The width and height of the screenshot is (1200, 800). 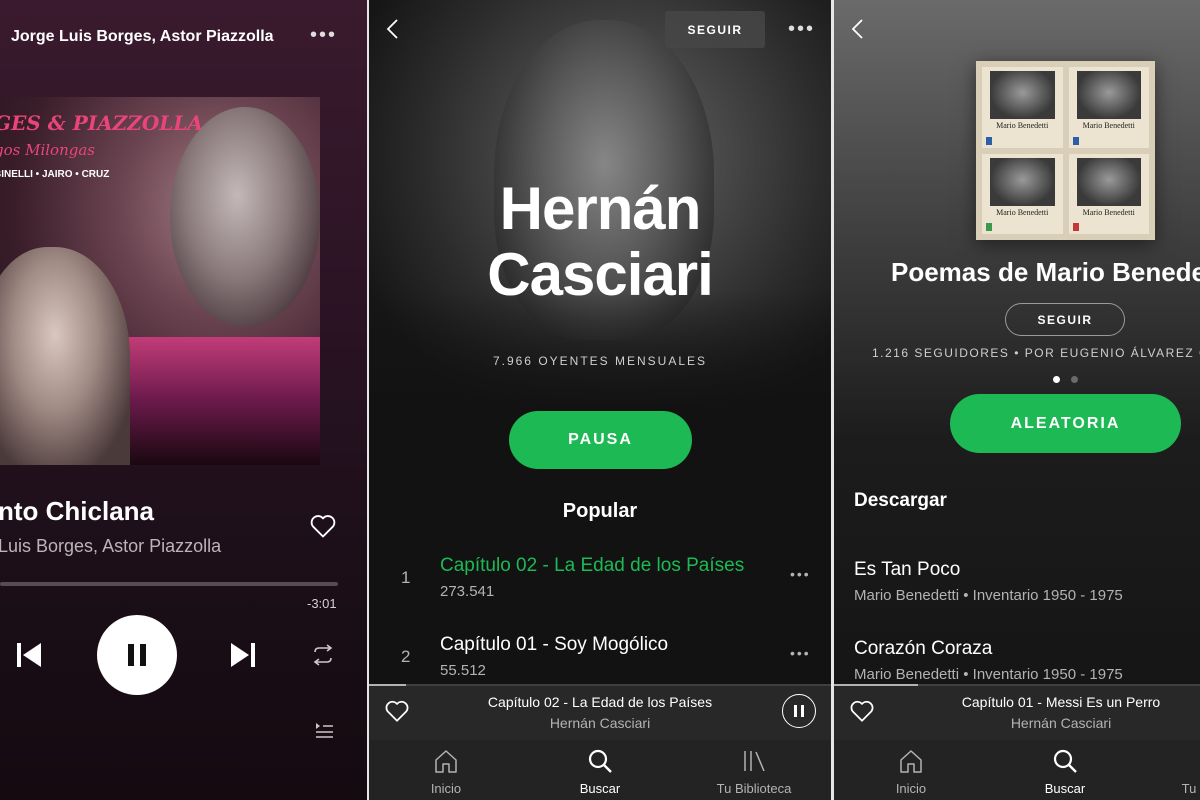 What do you see at coordinates (467, 591) in the screenshot?
I see `track-plays: 273.541` at bounding box center [467, 591].